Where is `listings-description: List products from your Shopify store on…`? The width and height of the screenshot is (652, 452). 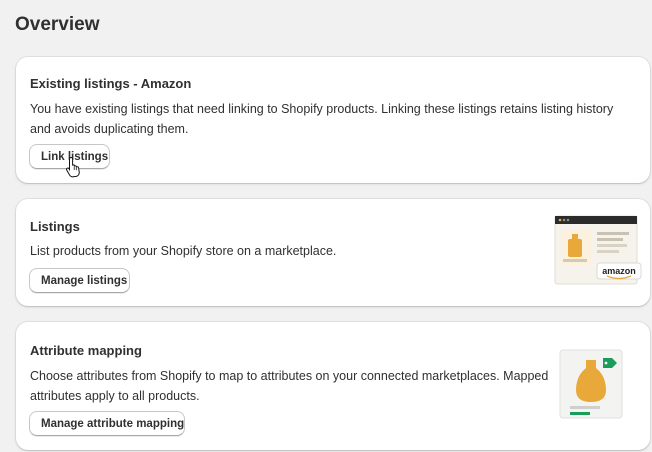 listings-description: List products from your Shopify store on… is located at coordinates (183, 251).